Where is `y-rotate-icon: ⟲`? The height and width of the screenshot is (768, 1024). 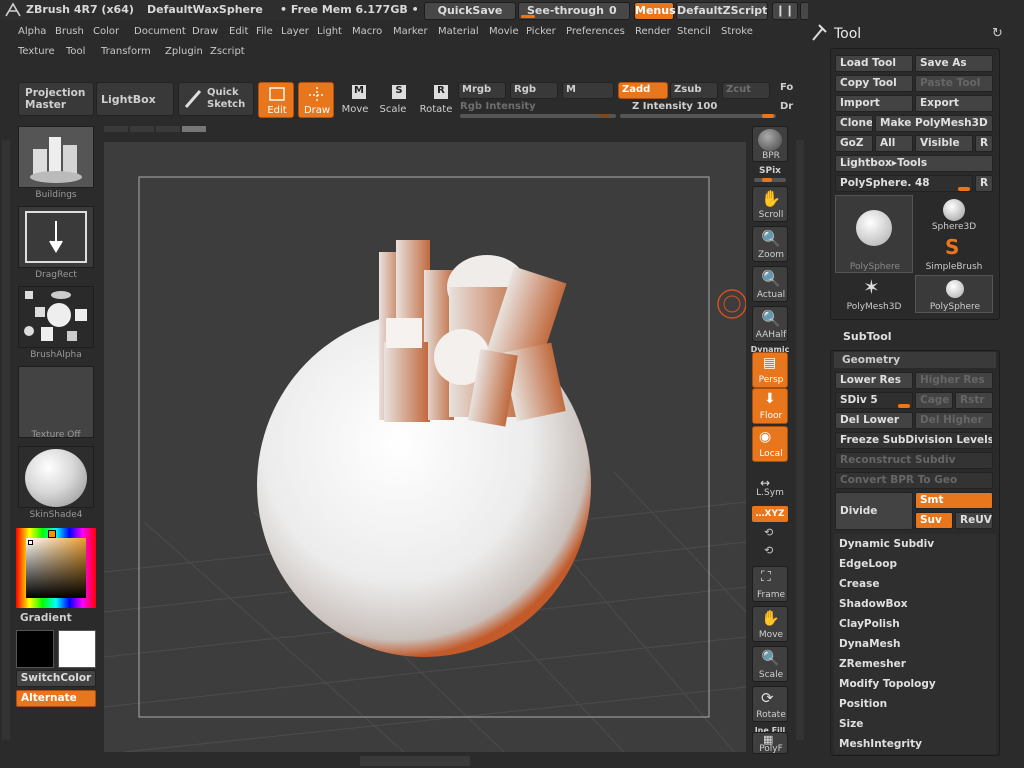
y-rotate-icon: ⟲ is located at coordinates (768, 532).